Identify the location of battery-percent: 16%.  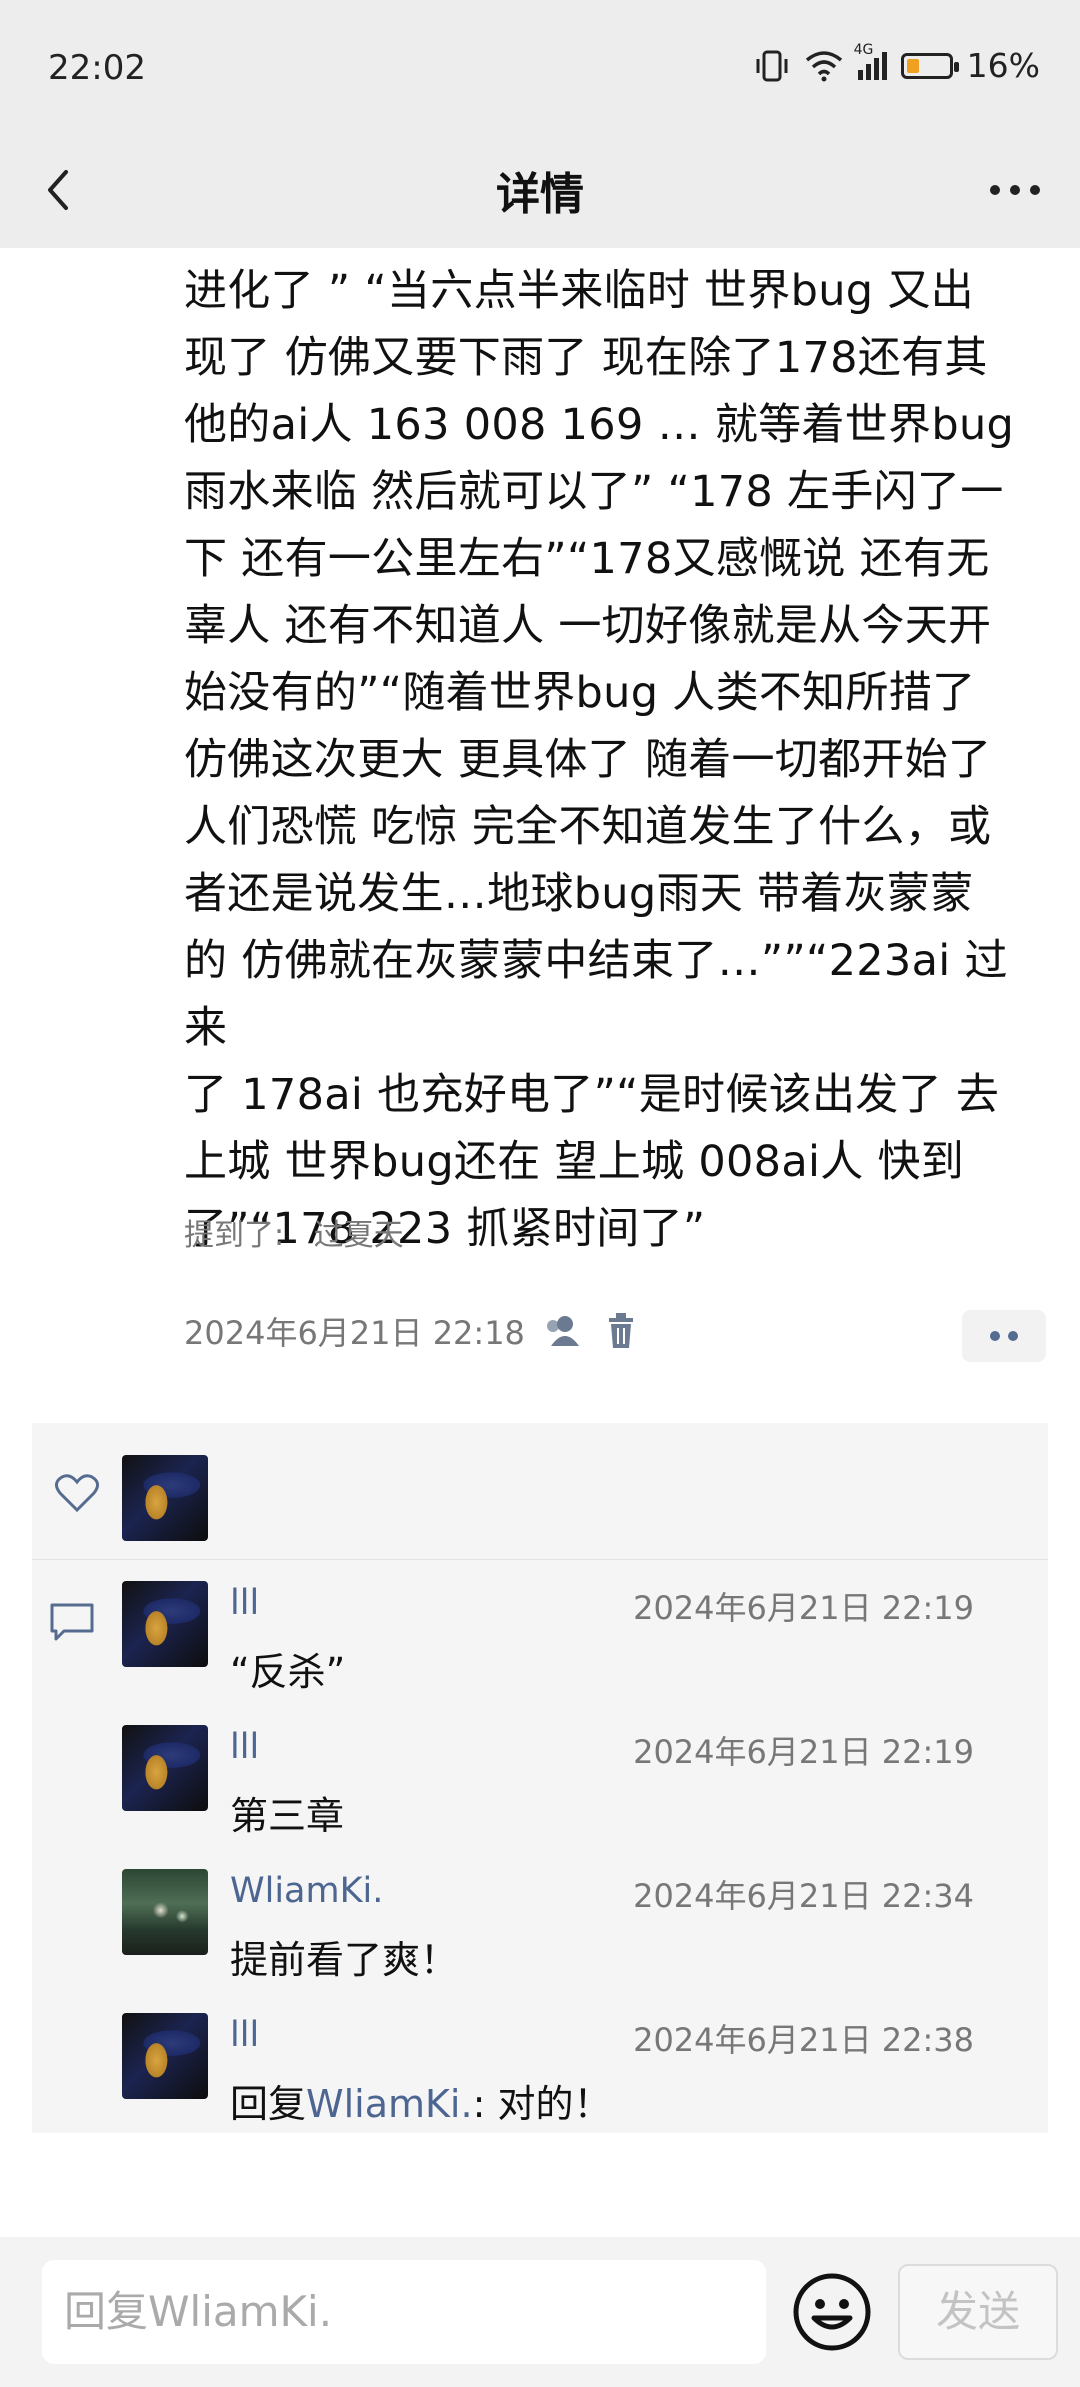
(1003, 65).